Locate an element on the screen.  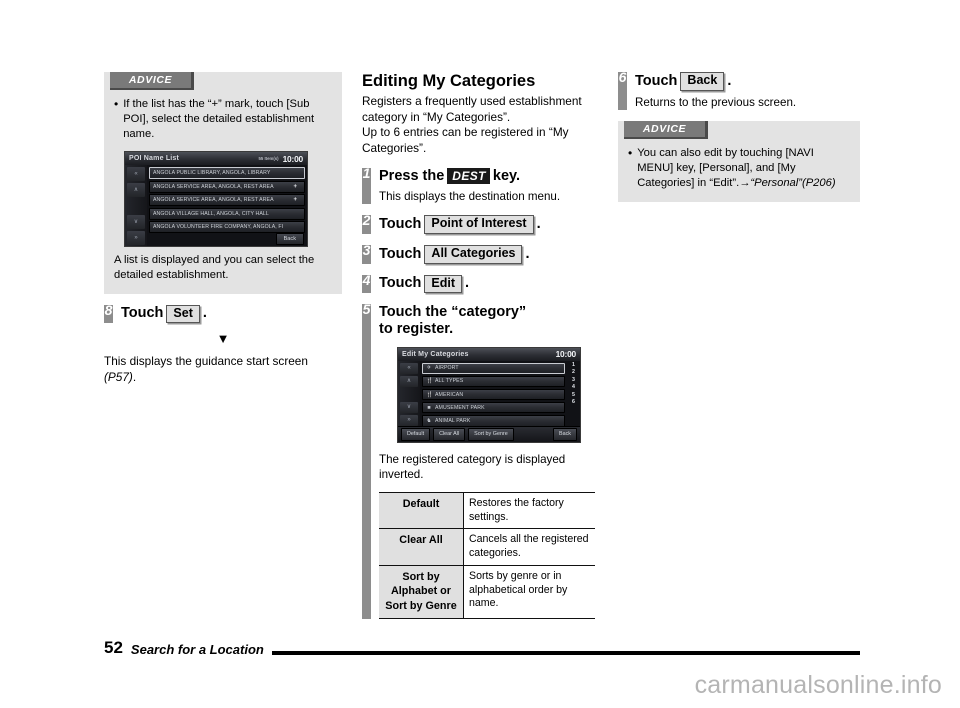
poi-clock: 10:00 is located at coordinates (293, 158).